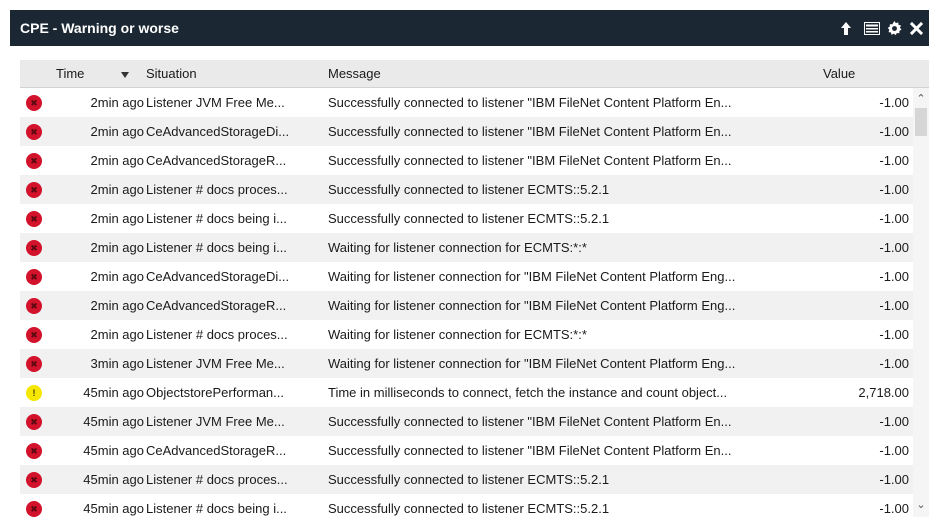 The width and height of the screenshot is (929, 517). I want to click on table-header: Time Situation Message Value, so click(474, 74).